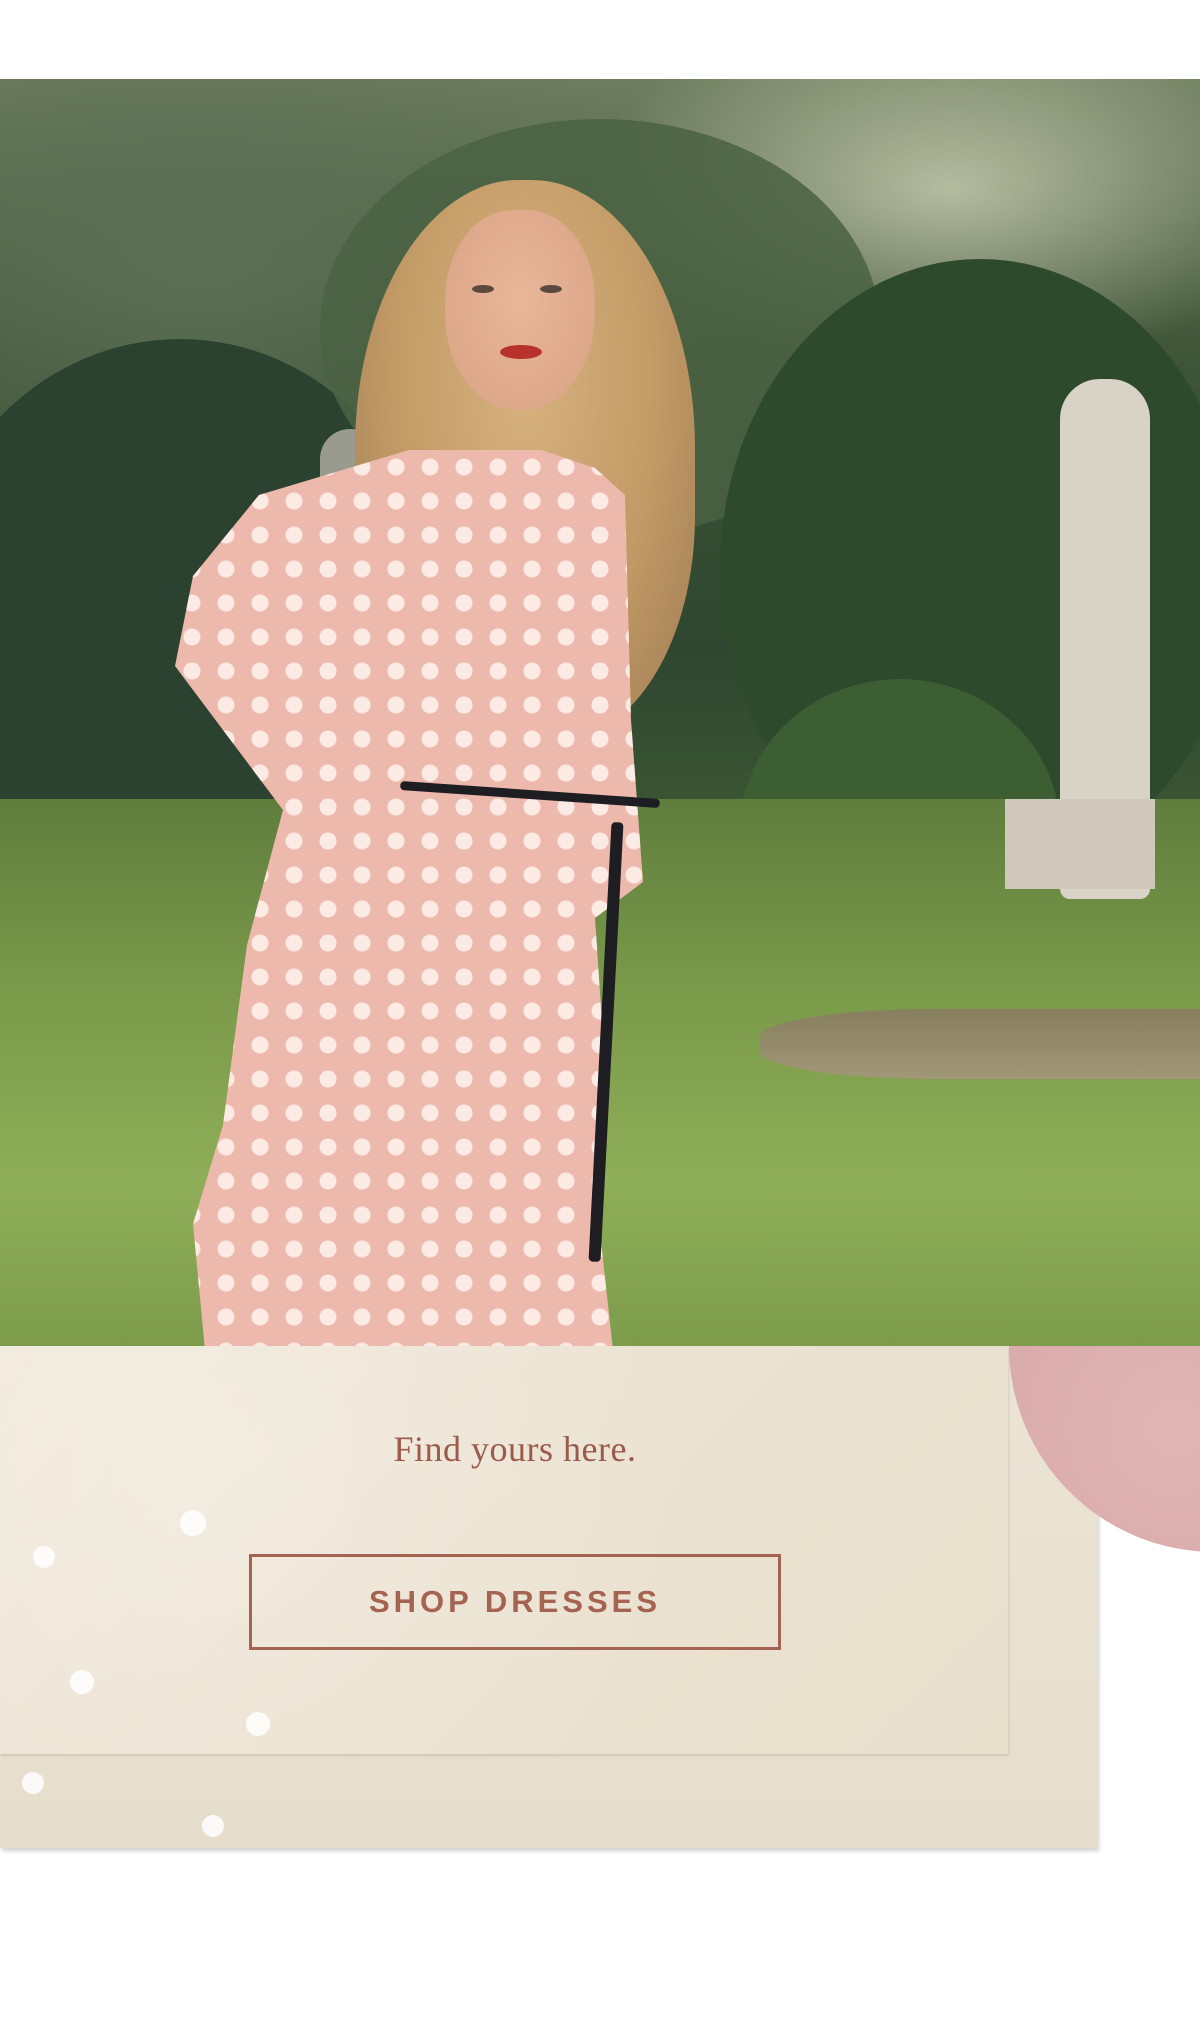 This screenshot has width=1200, height=2023. I want to click on model-face, so click(520, 310).